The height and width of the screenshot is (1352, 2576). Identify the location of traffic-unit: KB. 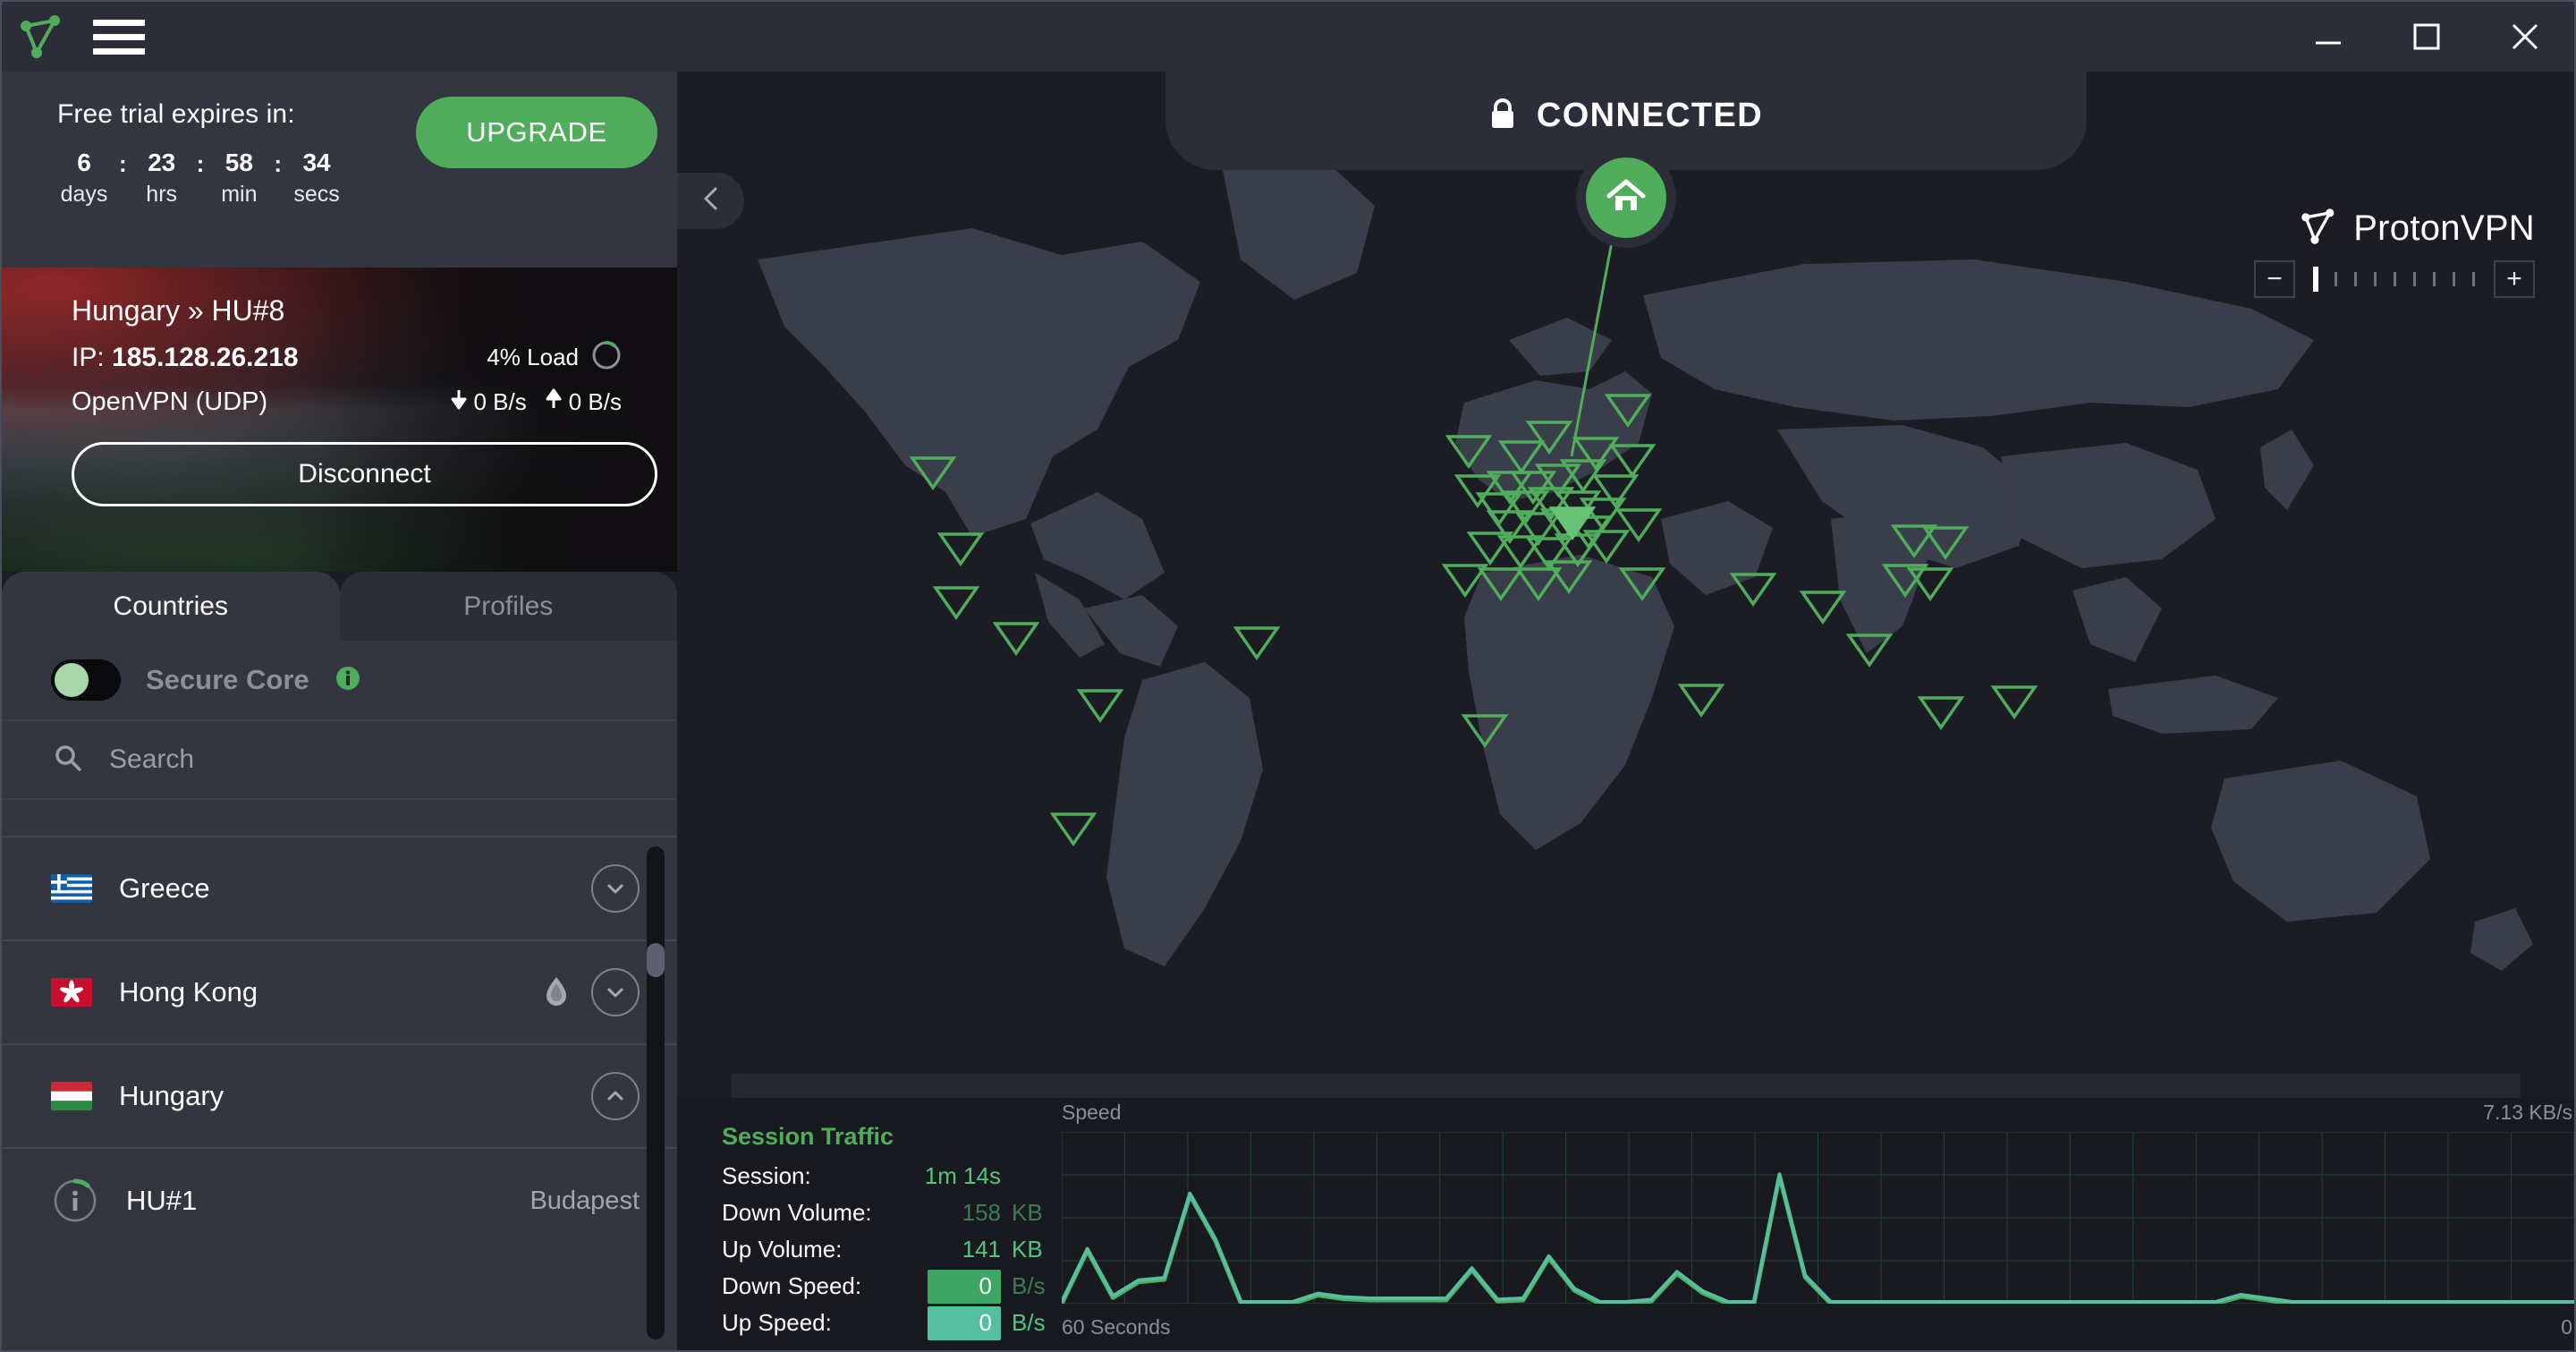
(1027, 1212).